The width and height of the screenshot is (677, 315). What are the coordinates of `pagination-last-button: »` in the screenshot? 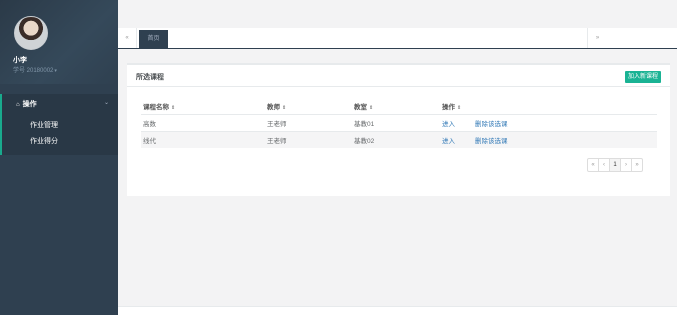 It's located at (637, 165).